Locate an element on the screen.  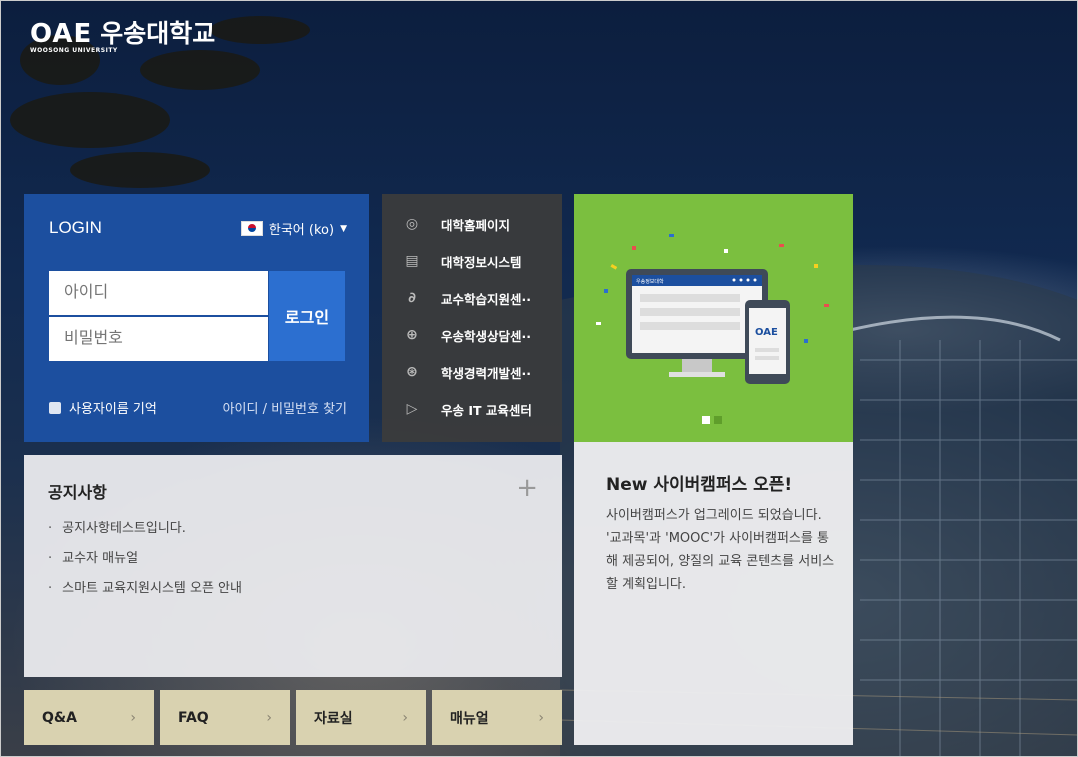
tab-label: 자료실 is located at coordinates (333, 718).